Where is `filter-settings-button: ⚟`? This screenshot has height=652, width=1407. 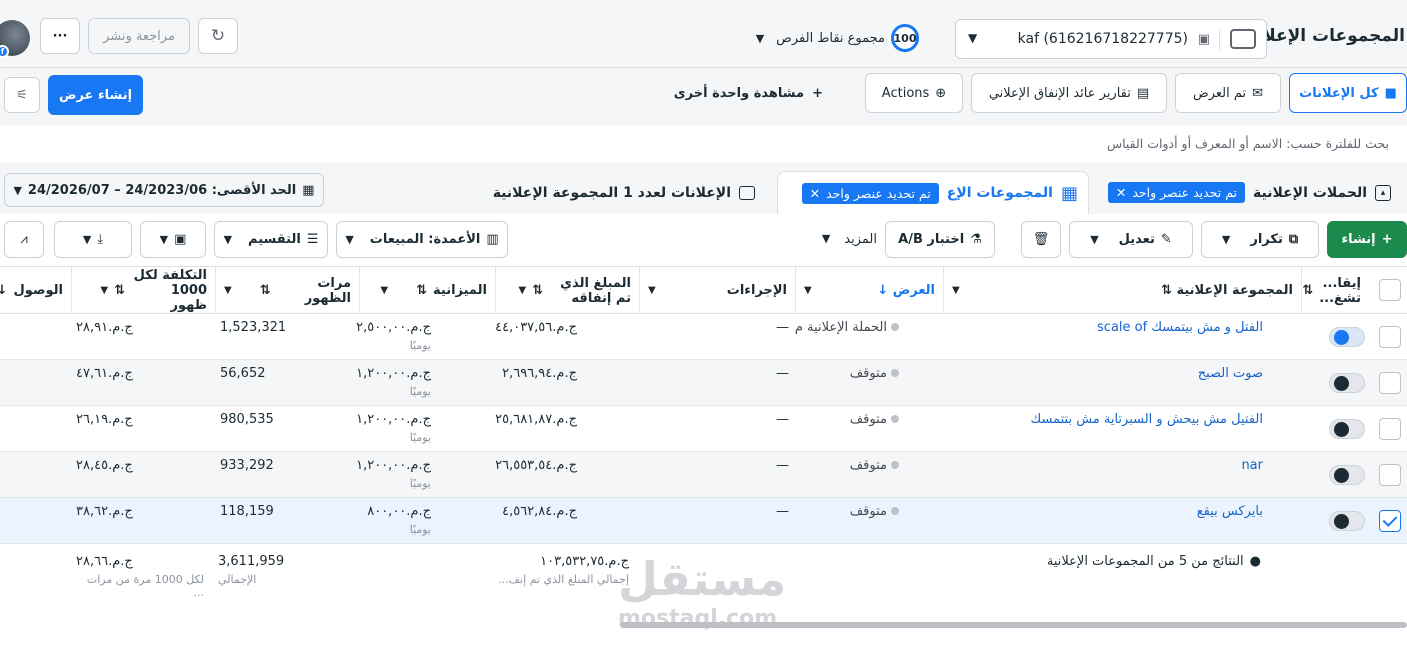
filter-settings-button: ⚟ is located at coordinates (22, 95).